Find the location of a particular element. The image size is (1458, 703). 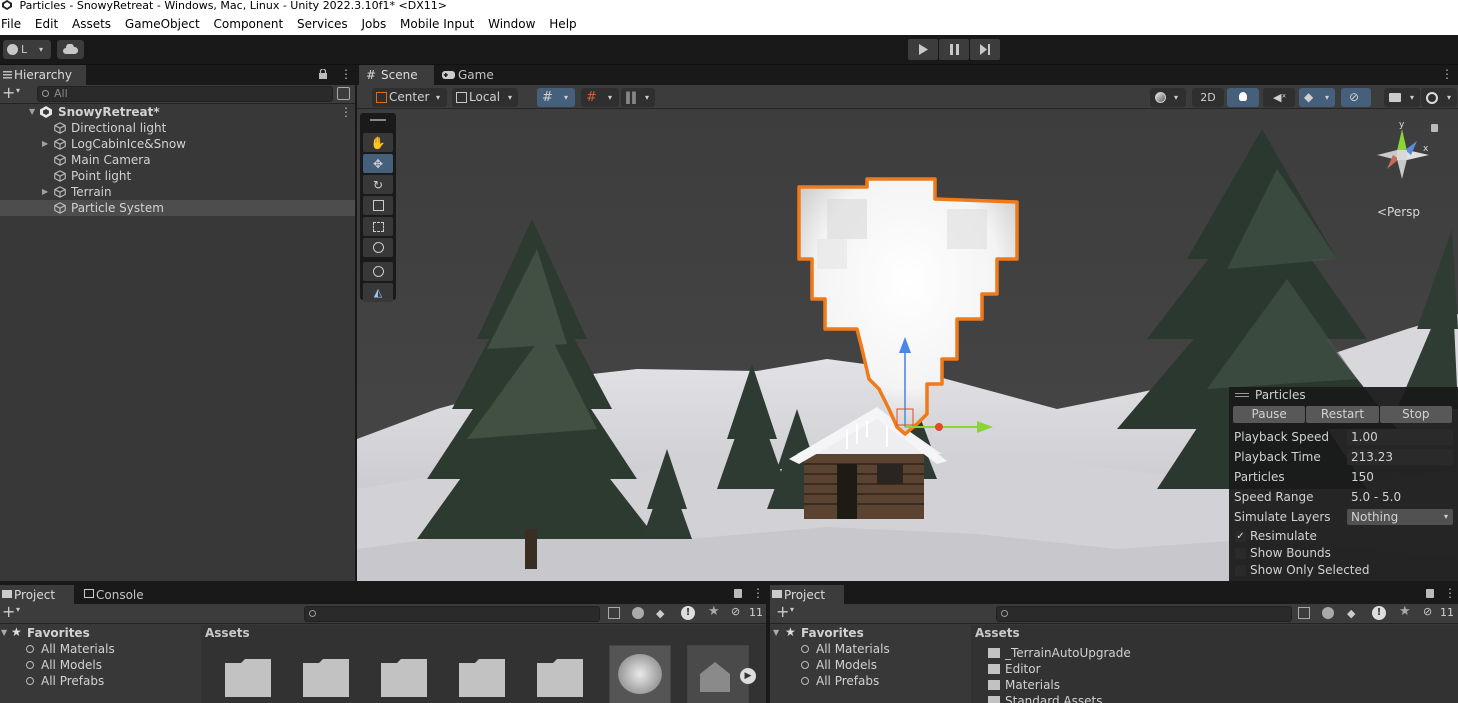

cloud-button is located at coordinates (70, 49).